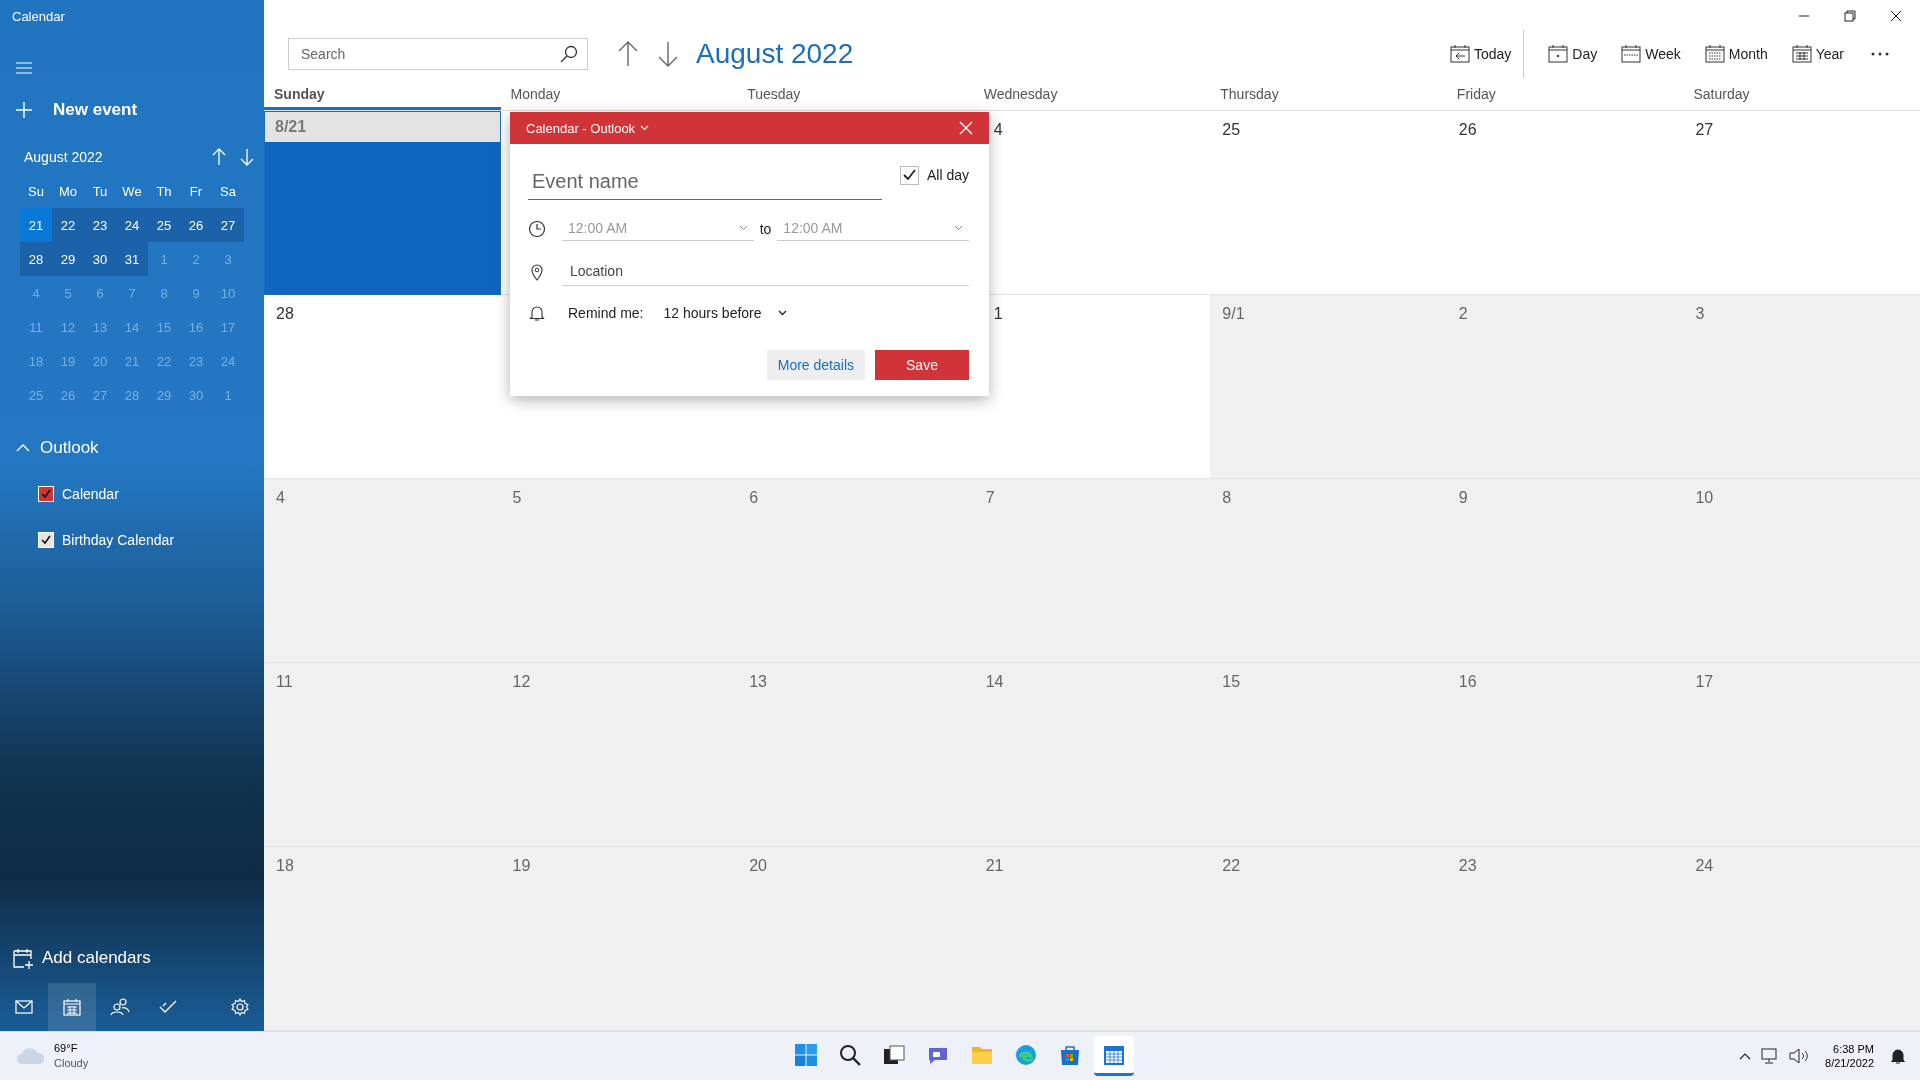 The image size is (1920, 1080). I want to click on date-label: 22, so click(1231, 865).